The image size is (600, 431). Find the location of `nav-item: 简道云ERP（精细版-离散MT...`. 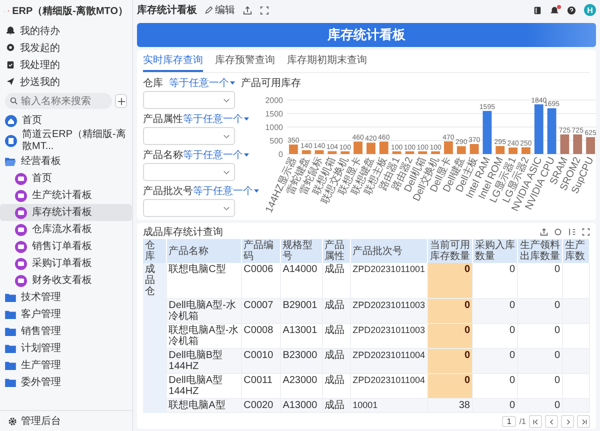

nav-item: 简道云ERP（精细版-离散MT... is located at coordinates (66, 141).